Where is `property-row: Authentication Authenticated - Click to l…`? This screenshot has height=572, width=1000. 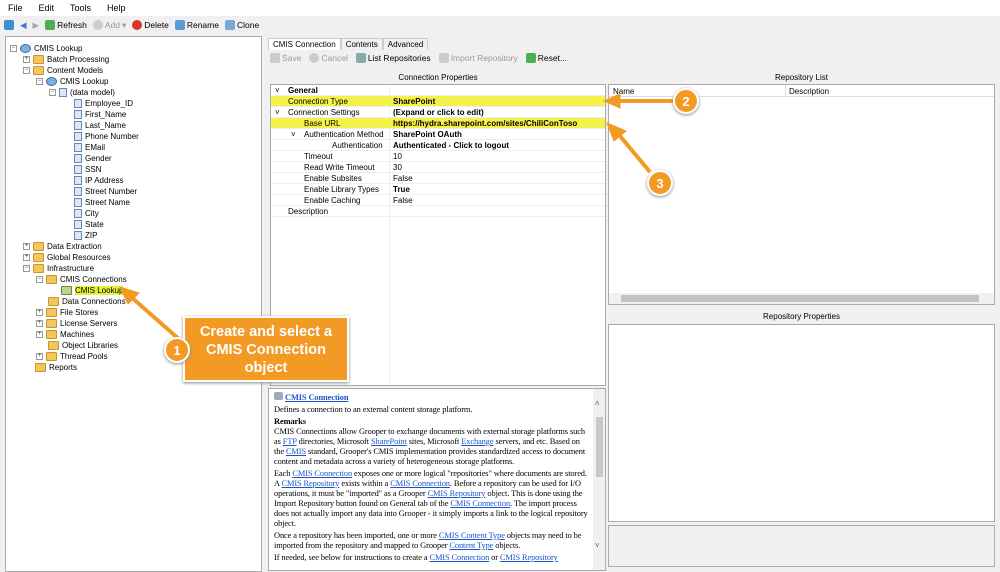 property-row: Authentication Authenticated - Click to l… is located at coordinates (438, 145).